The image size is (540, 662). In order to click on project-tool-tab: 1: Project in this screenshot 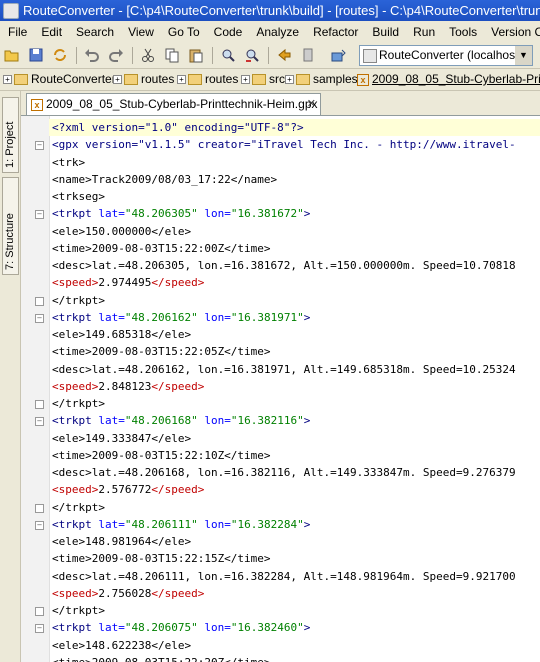, I will do `click(10, 135)`.